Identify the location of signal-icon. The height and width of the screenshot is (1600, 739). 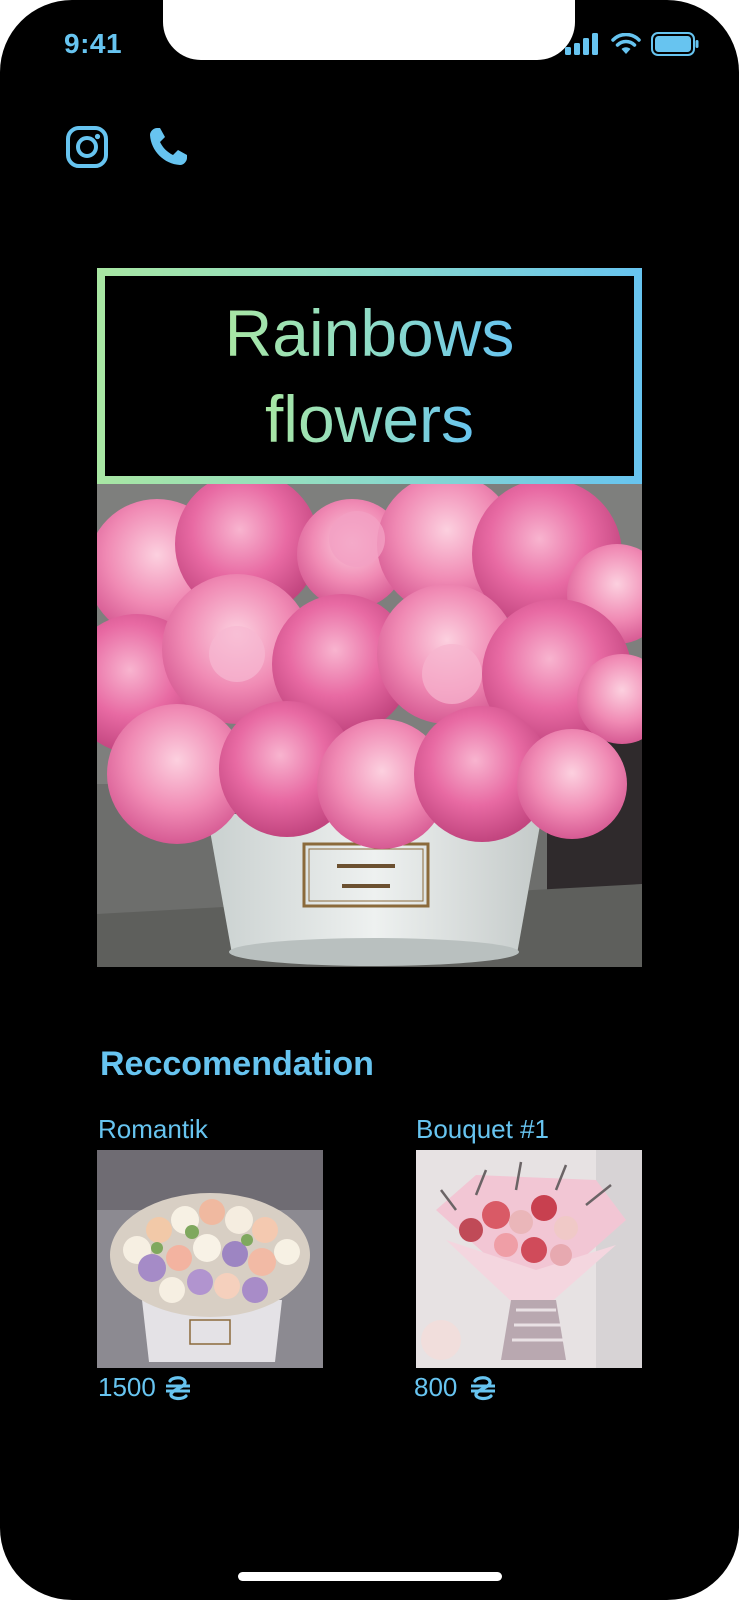
(581, 44).